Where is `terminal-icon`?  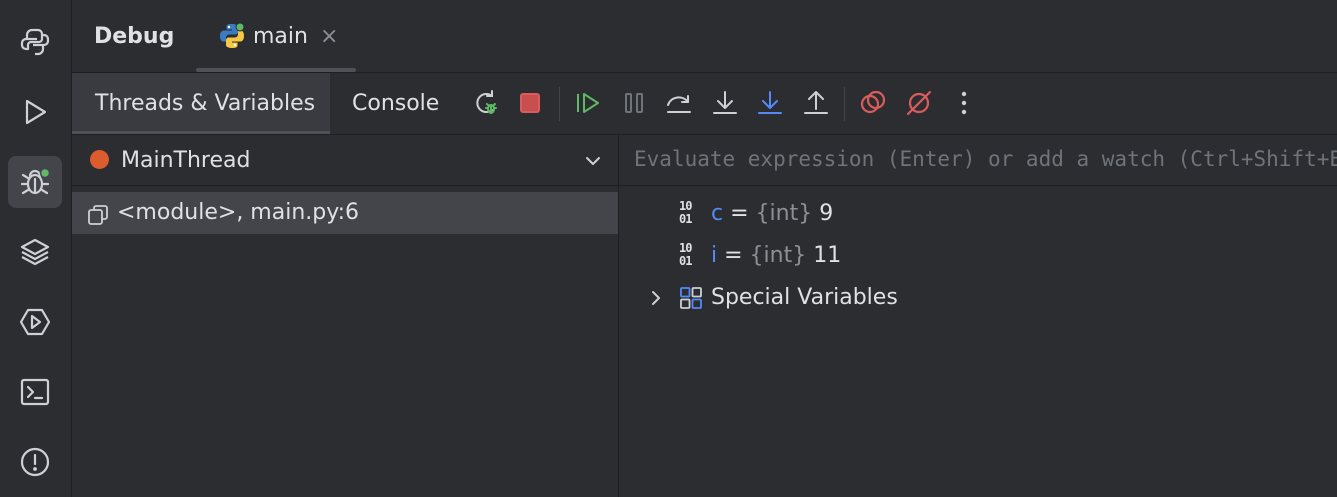
terminal-icon is located at coordinates (35, 392).